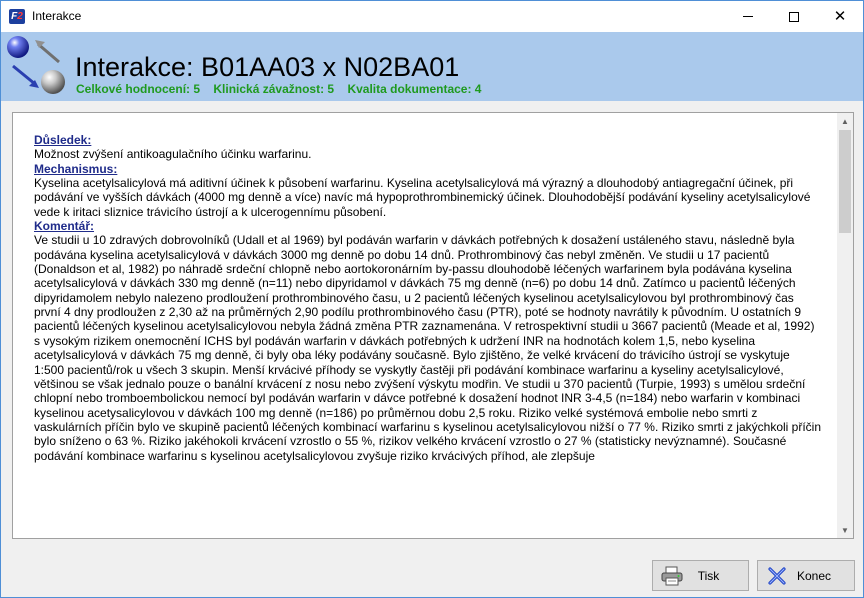  I want to click on maximize-icon, so click(794, 16).